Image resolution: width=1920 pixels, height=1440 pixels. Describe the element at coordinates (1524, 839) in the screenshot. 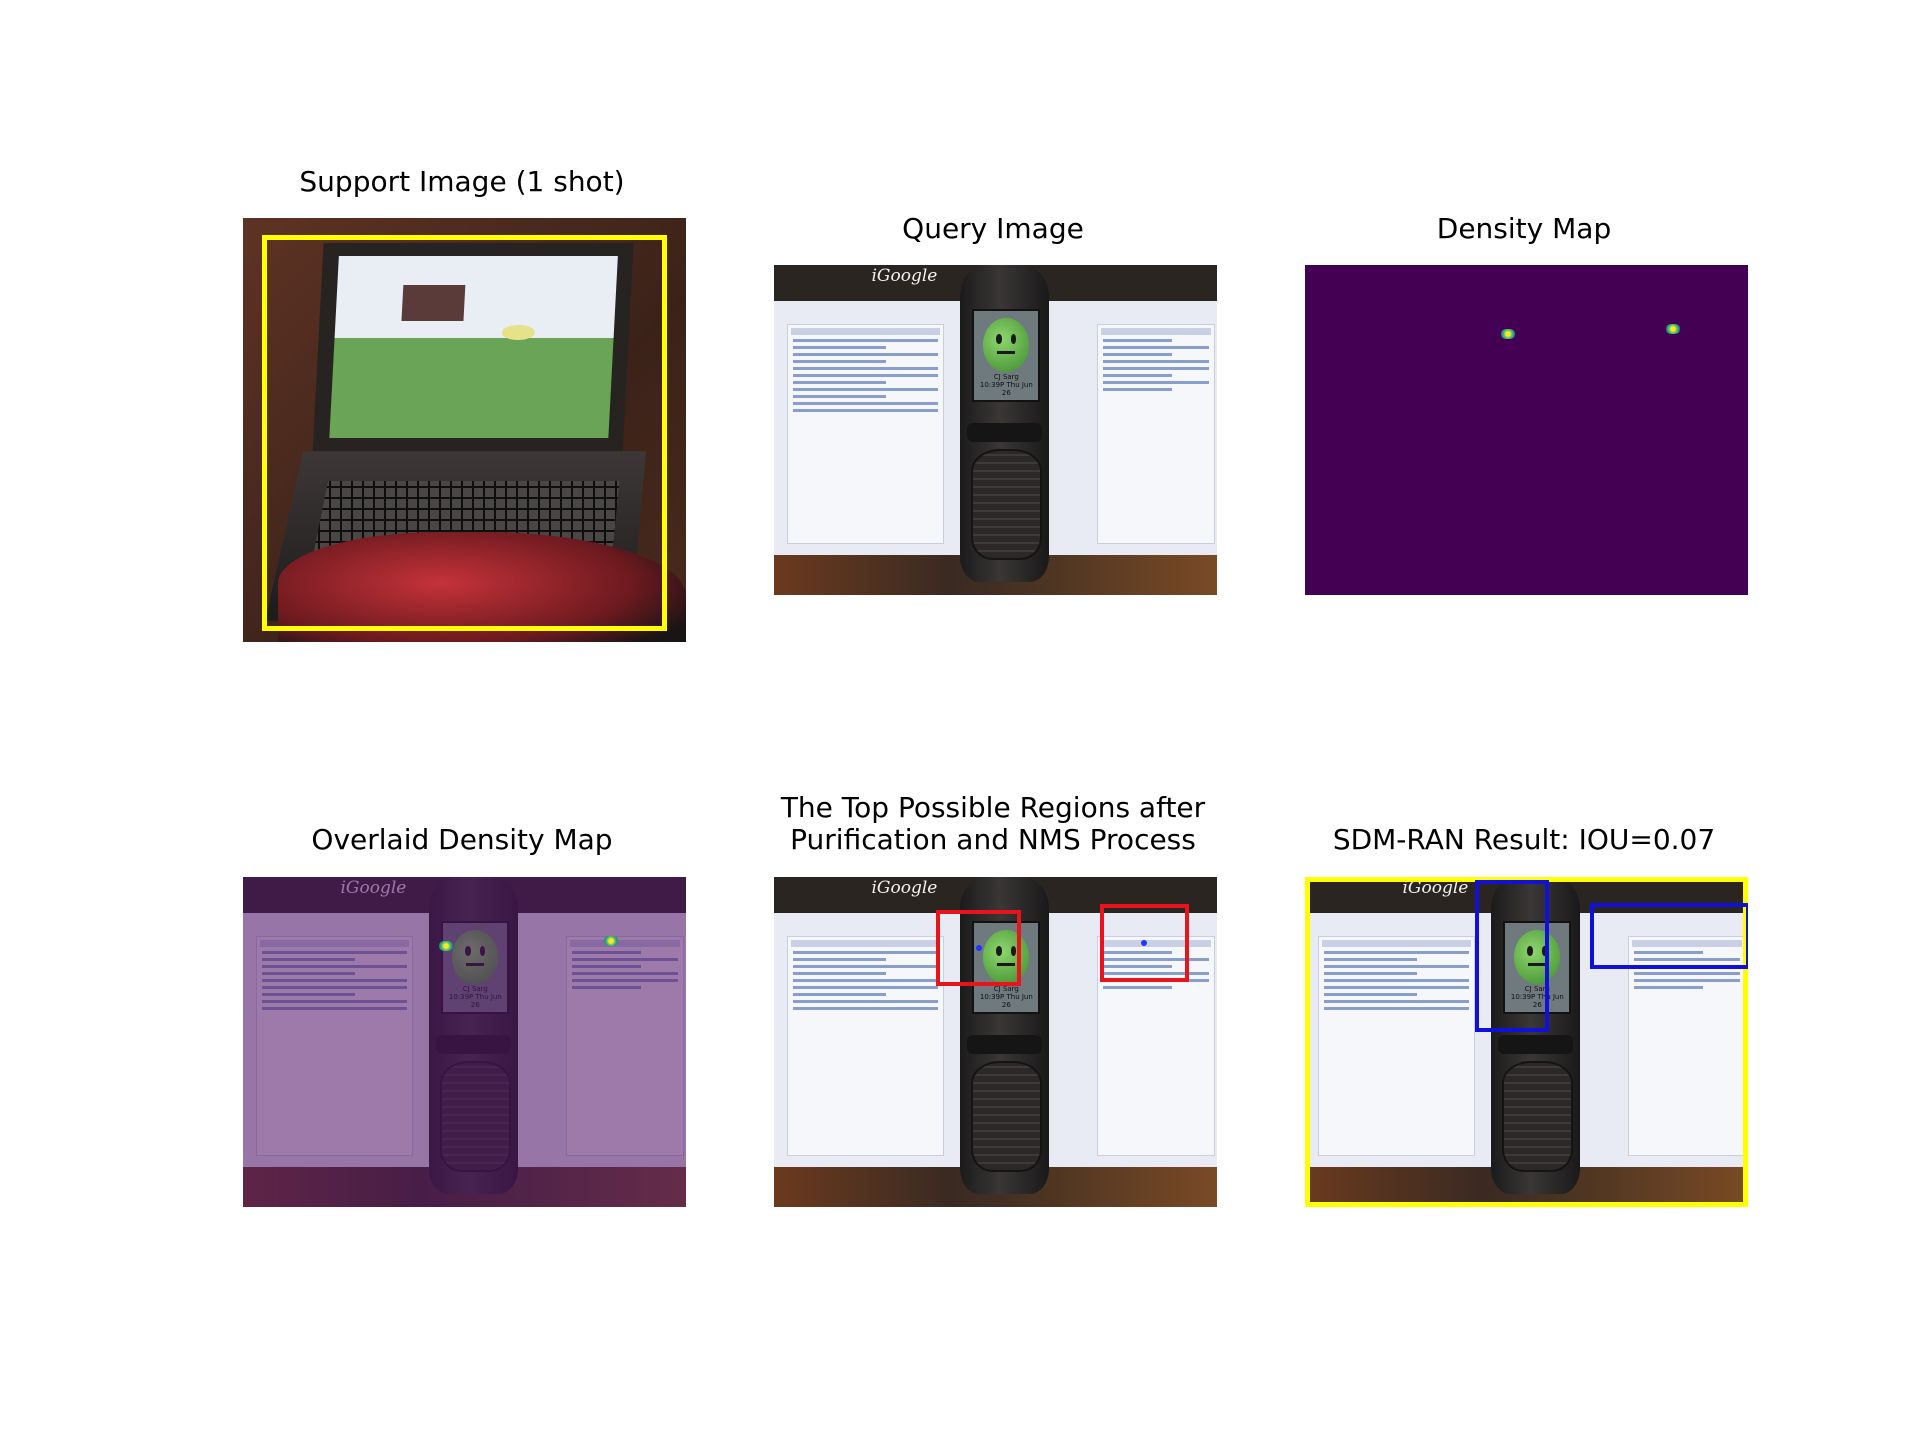

I see `title-sdm-ran-result: SDM-RAN Result: IOU=0.07` at that location.